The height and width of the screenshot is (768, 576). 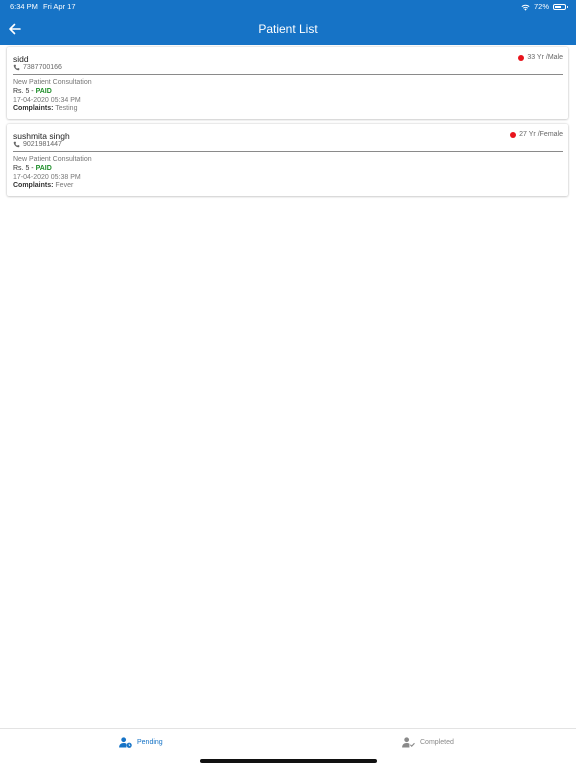 I want to click on app-header: 6:34 PM Fri Apr 17 72% Patient List, so click(x=288, y=22).